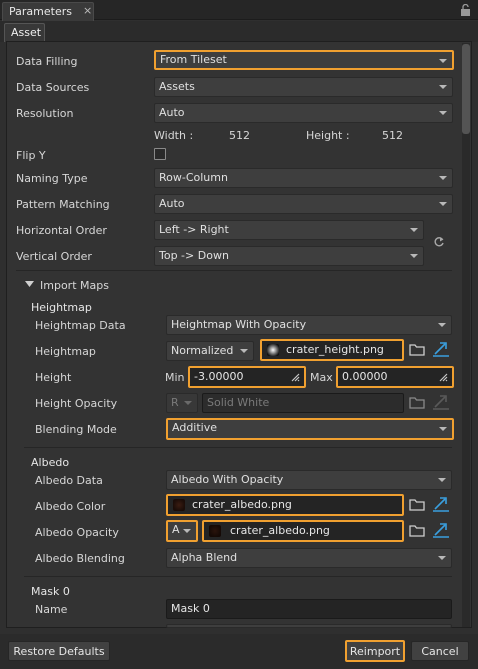 This screenshot has height=669, width=478. Describe the element at coordinates (273, 350) in the screenshot. I see `heightmap-thumbnail` at that location.